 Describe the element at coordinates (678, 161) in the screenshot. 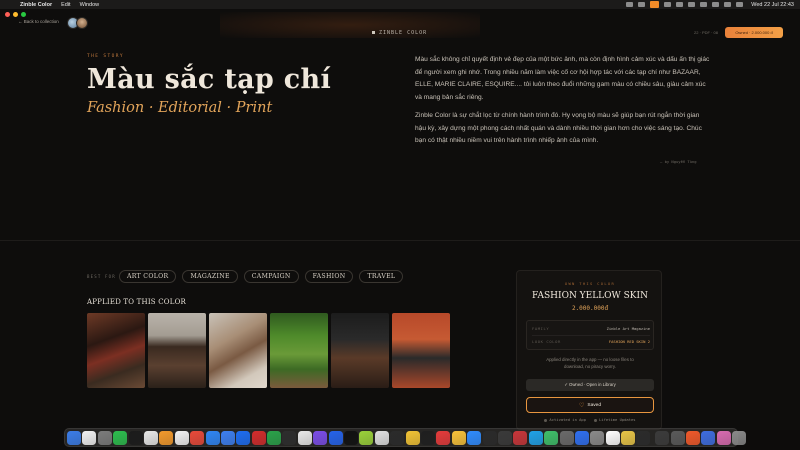

I see `story-signature: — by Nguyễn Tùng` at that location.